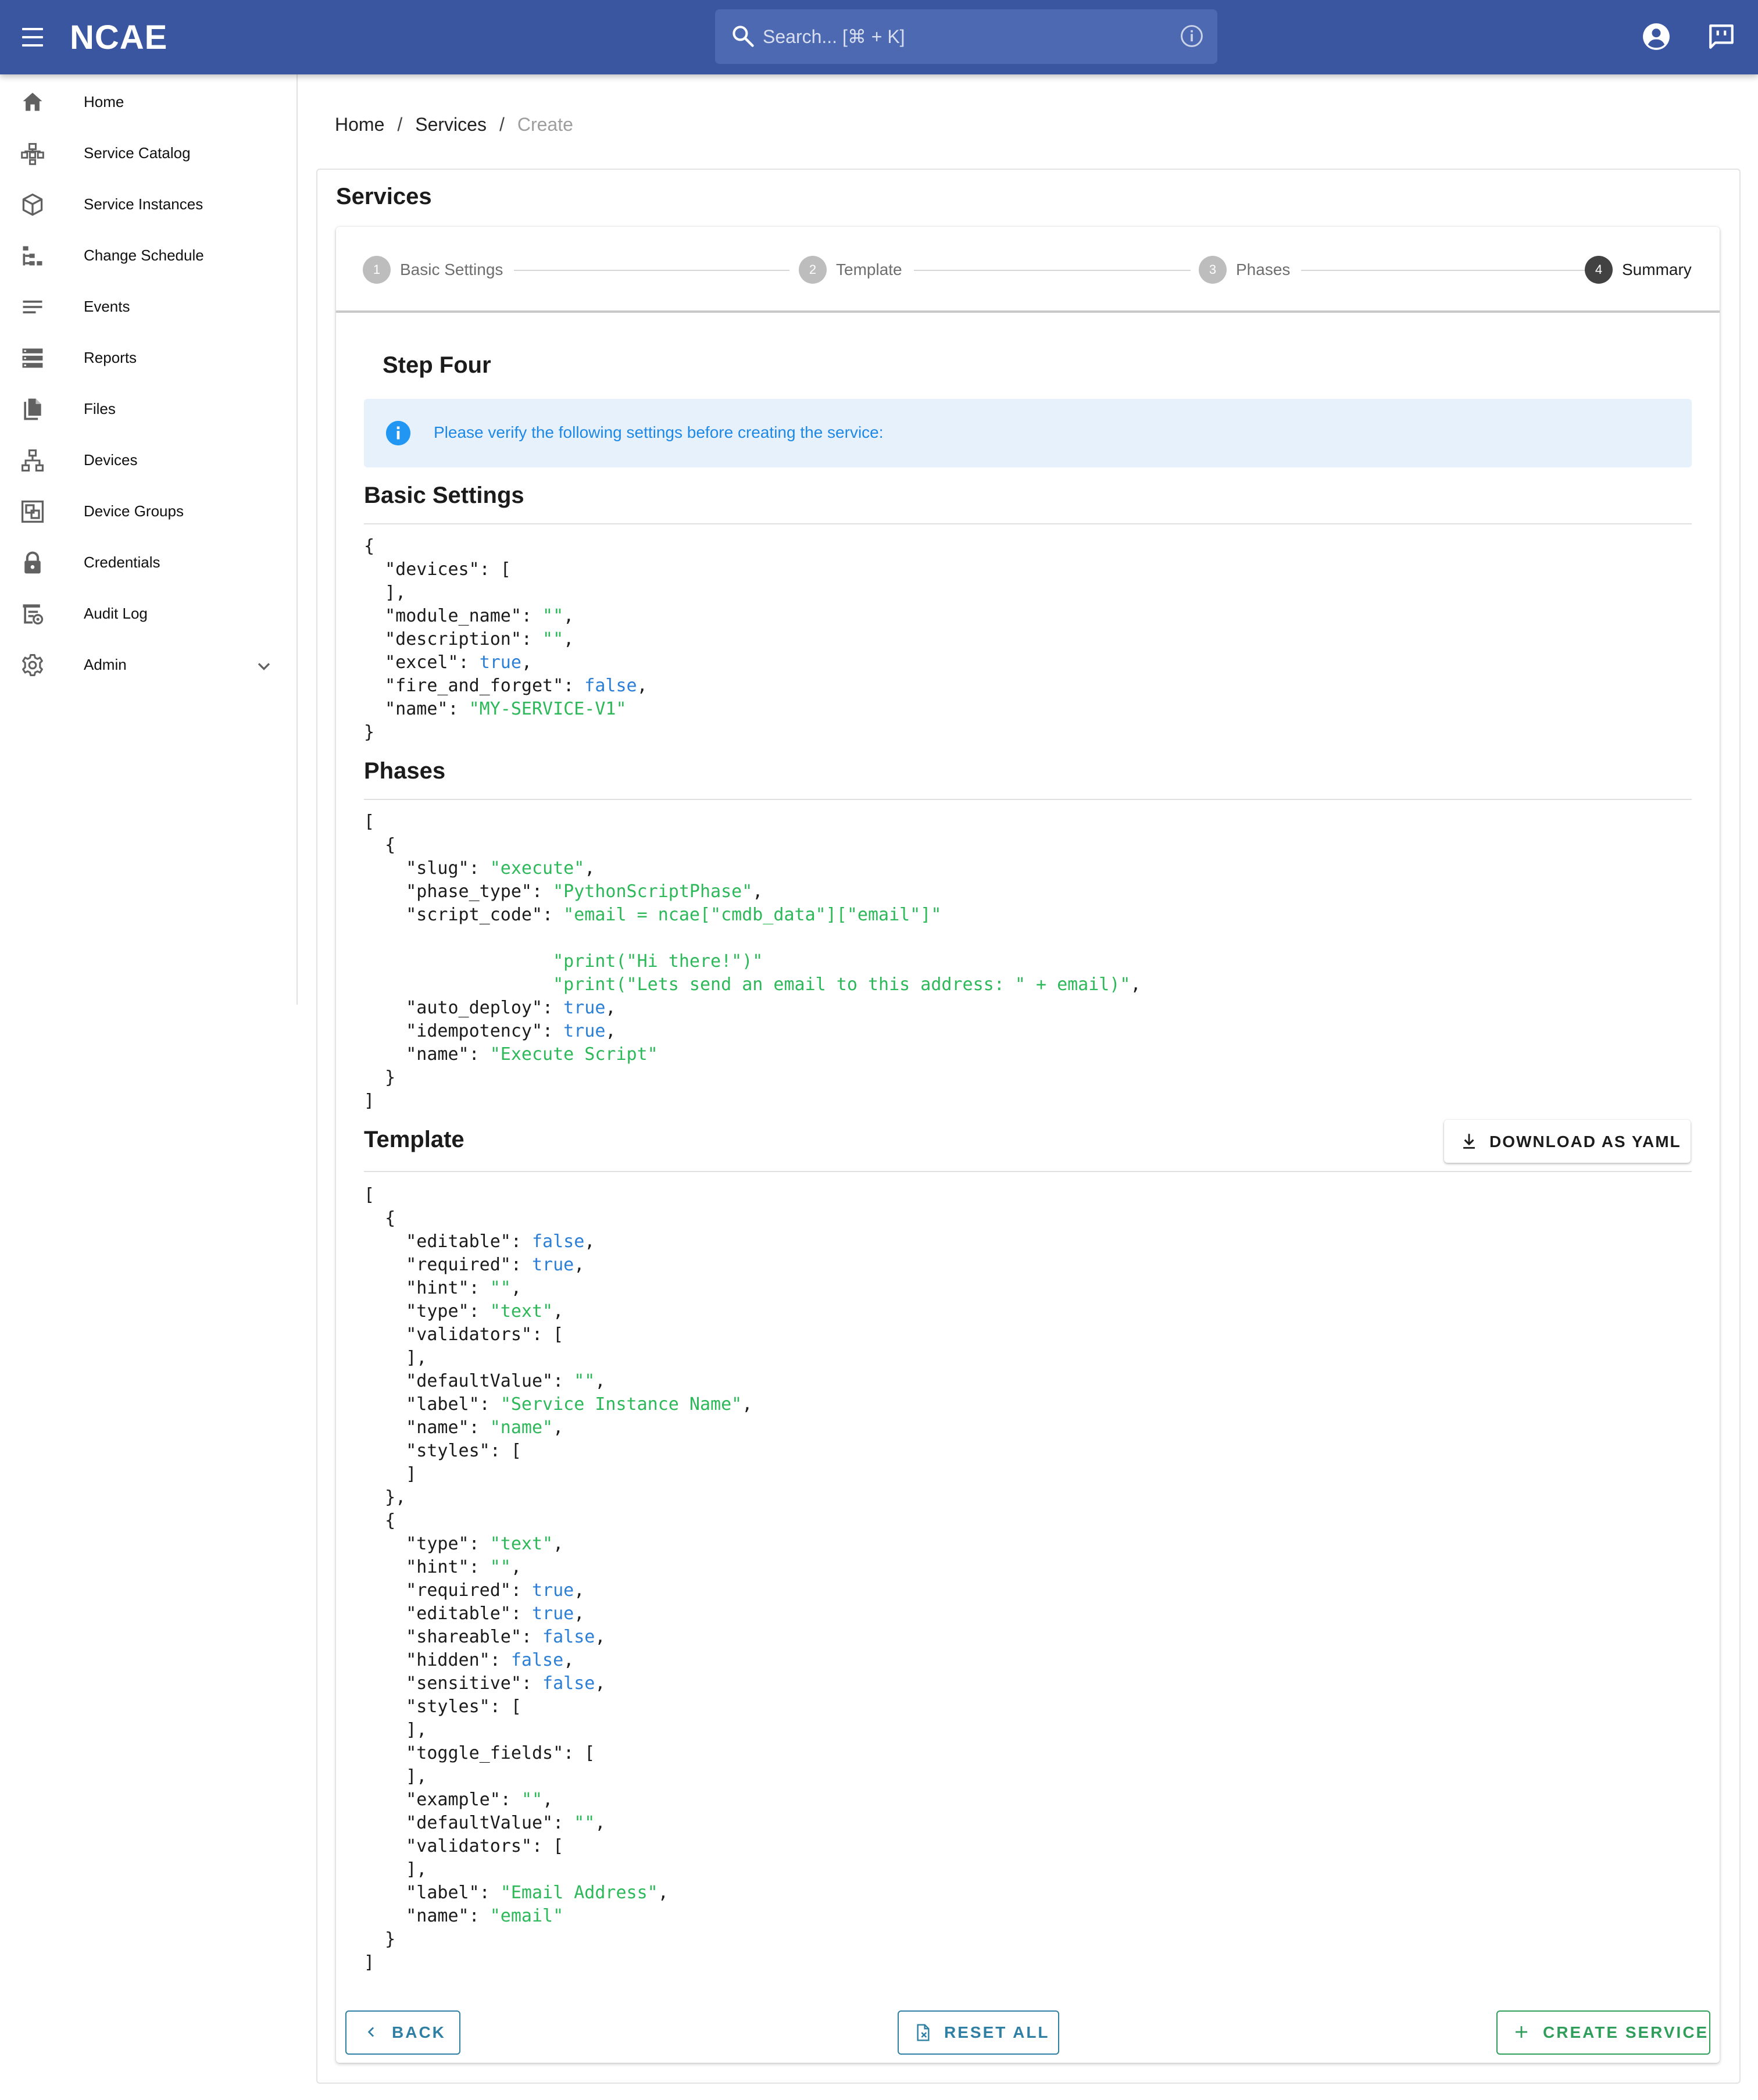 The image size is (1758, 2100). What do you see at coordinates (834, 36) in the screenshot?
I see `search-placeholder: Search... [⌘ + K]` at bounding box center [834, 36].